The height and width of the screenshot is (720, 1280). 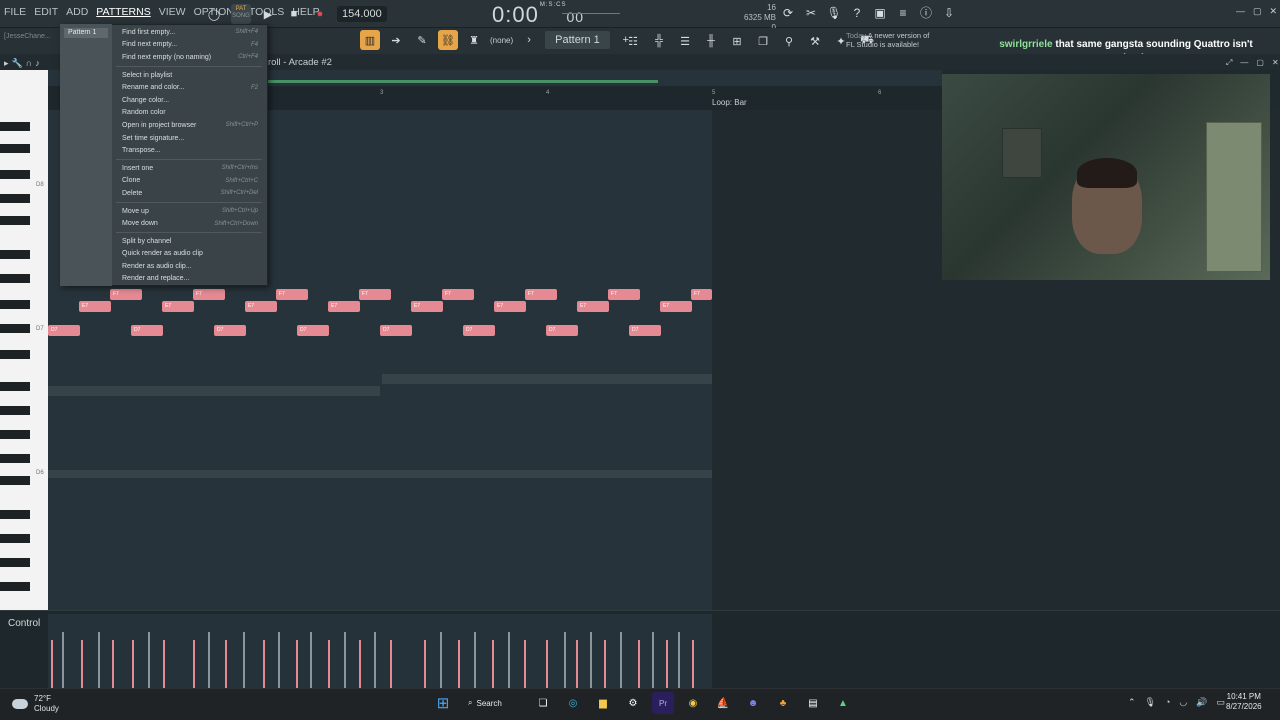 I want to click on save-icon: ▣, so click(x=880, y=13).